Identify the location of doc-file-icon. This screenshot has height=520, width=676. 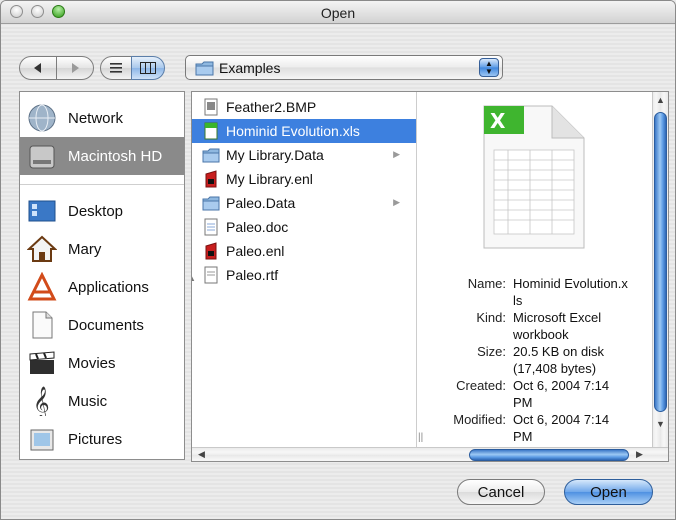
(211, 227).